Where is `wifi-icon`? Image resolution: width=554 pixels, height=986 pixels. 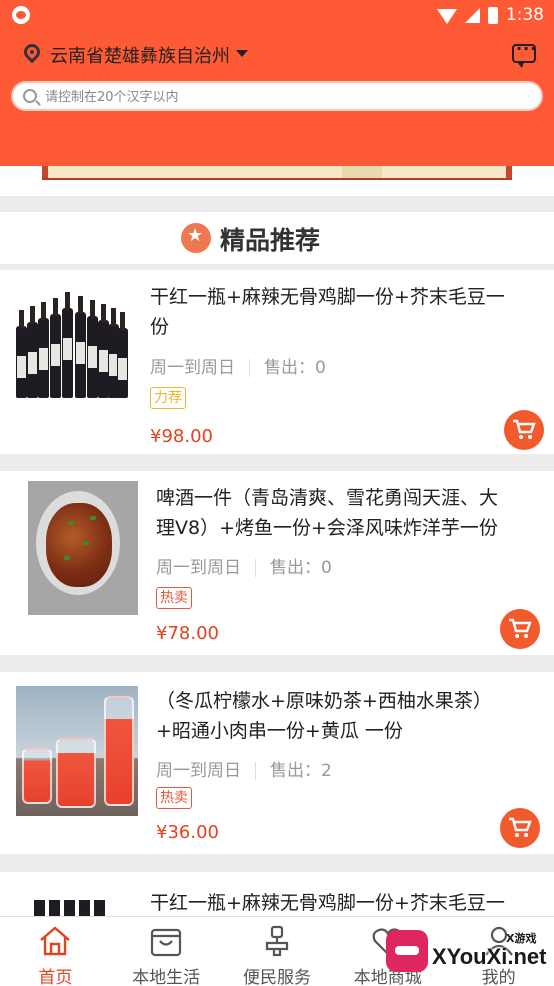
wifi-icon is located at coordinates (446, 16).